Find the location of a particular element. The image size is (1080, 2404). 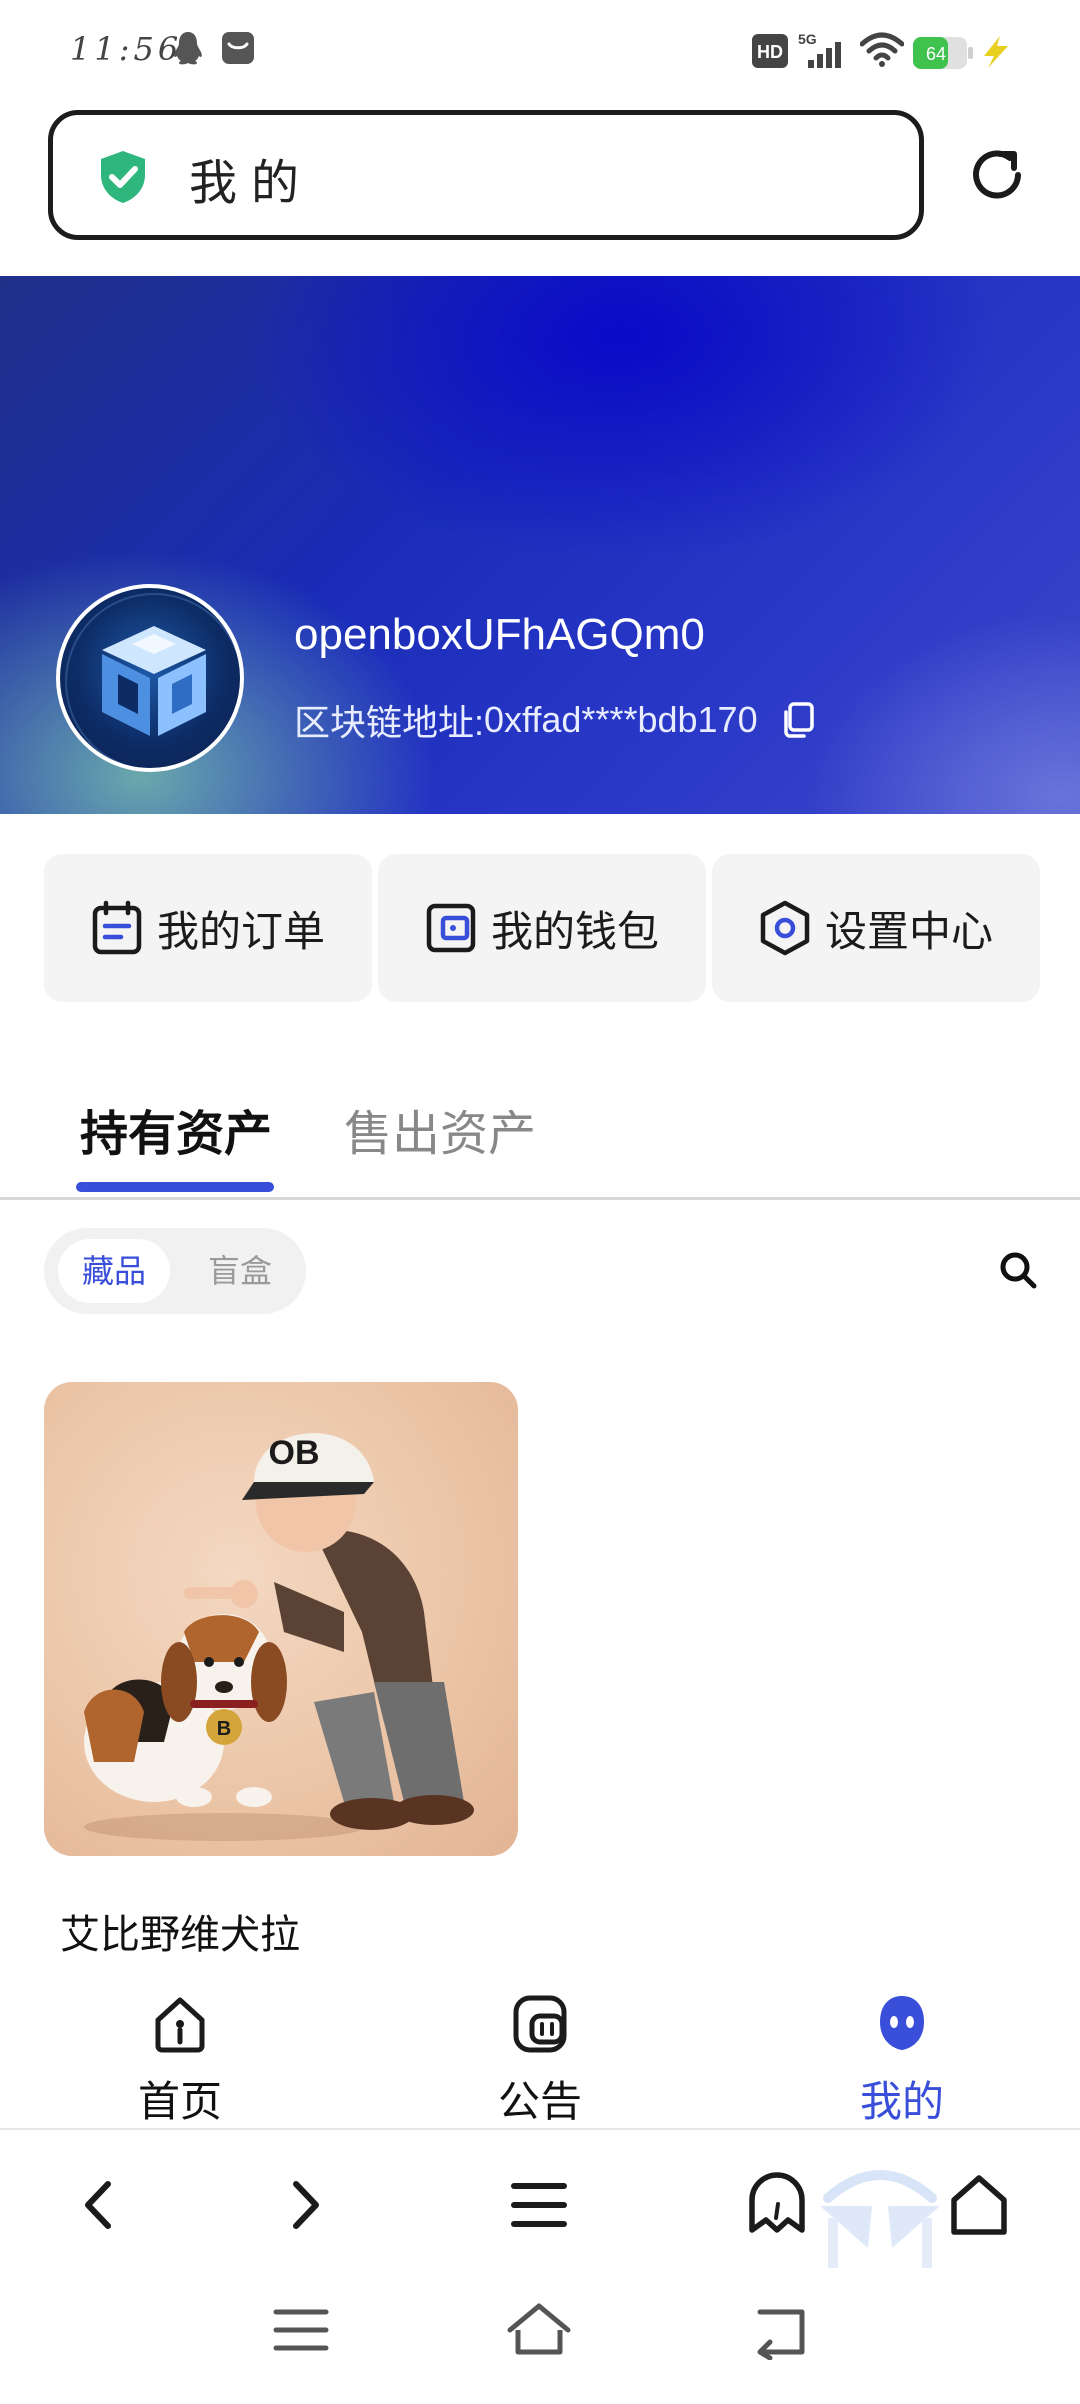

battery-icon: 64 is located at coordinates (943, 53).